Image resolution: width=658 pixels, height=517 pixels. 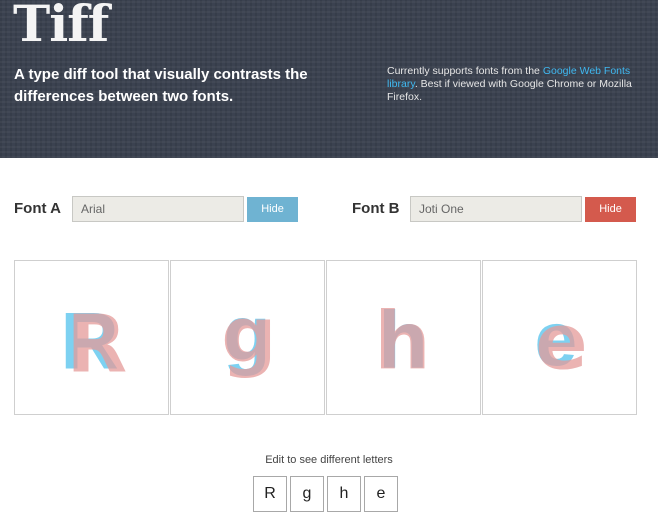 What do you see at coordinates (610, 209) in the screenshot?
I see `font-b-hide-button: Hide` at bounding box center [610, 209].